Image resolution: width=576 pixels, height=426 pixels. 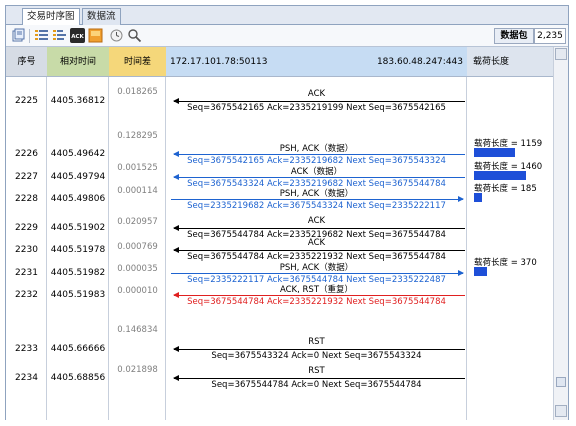 What do you see at coordinates (78, 349) in the screenshot?
I see `packet-relative-time: 4405.66666` at bounding box center [78, 349].